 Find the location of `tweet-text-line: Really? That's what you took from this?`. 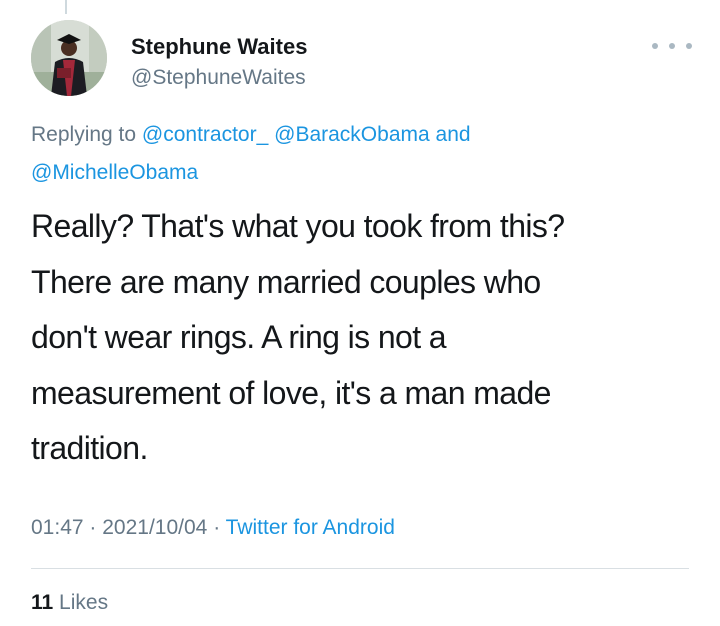

tweet-text-line: Really? That's what you took from this? is located at coordinates (298, 226).